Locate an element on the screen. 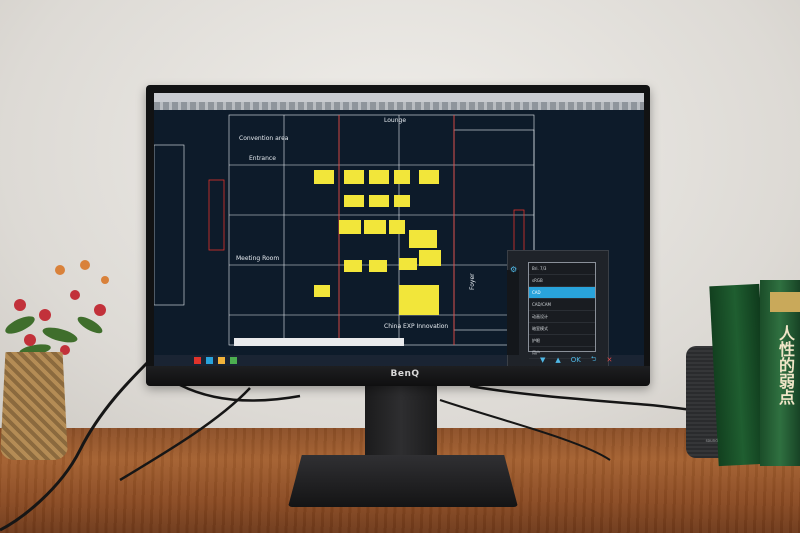 This screenshot has width=800, height=533. cad-command-line is located at coordinates (319, 342).